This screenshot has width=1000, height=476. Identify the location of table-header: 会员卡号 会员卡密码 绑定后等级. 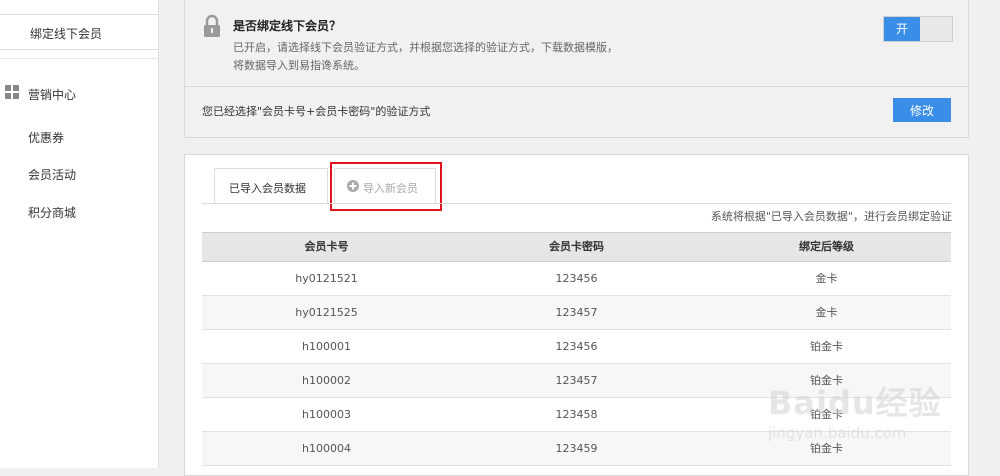
(576, 247).